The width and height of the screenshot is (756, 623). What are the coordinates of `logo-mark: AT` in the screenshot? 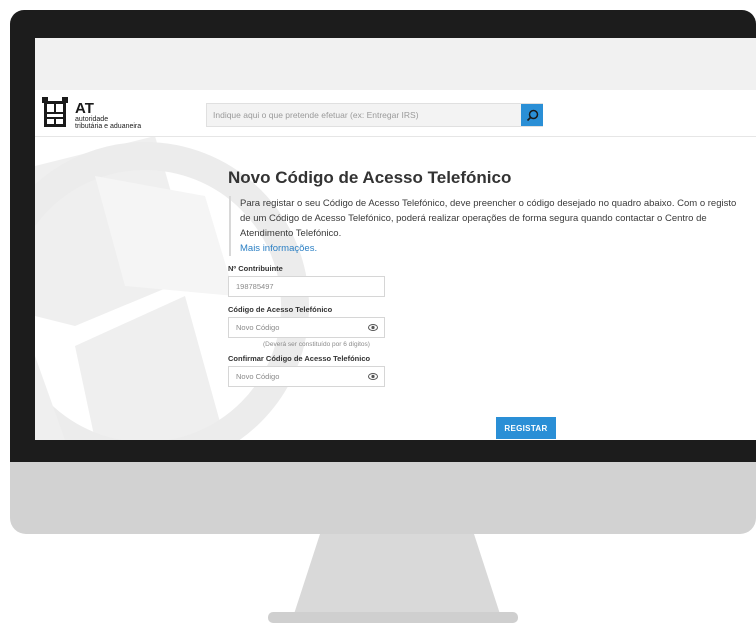 It's located at (84, 108).